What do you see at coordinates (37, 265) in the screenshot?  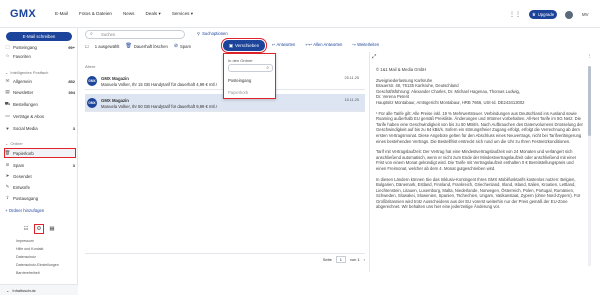 I see `footer-link-datenschutz-einstellungen: Datenschutz-Einstellungen` at bounding box center [37, 265].